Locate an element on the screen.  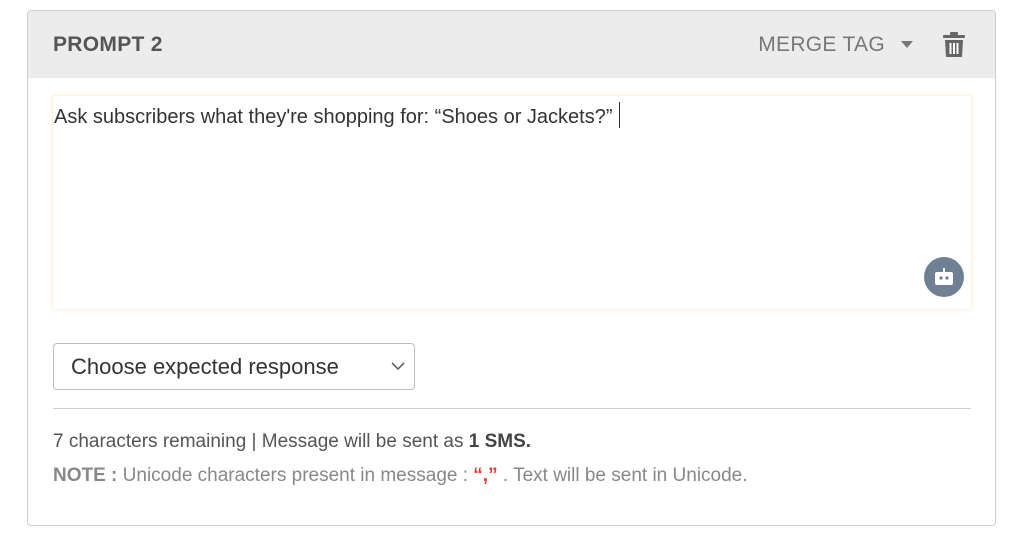
header-actions: MERGE TAG is located at coordinates (861, 44).